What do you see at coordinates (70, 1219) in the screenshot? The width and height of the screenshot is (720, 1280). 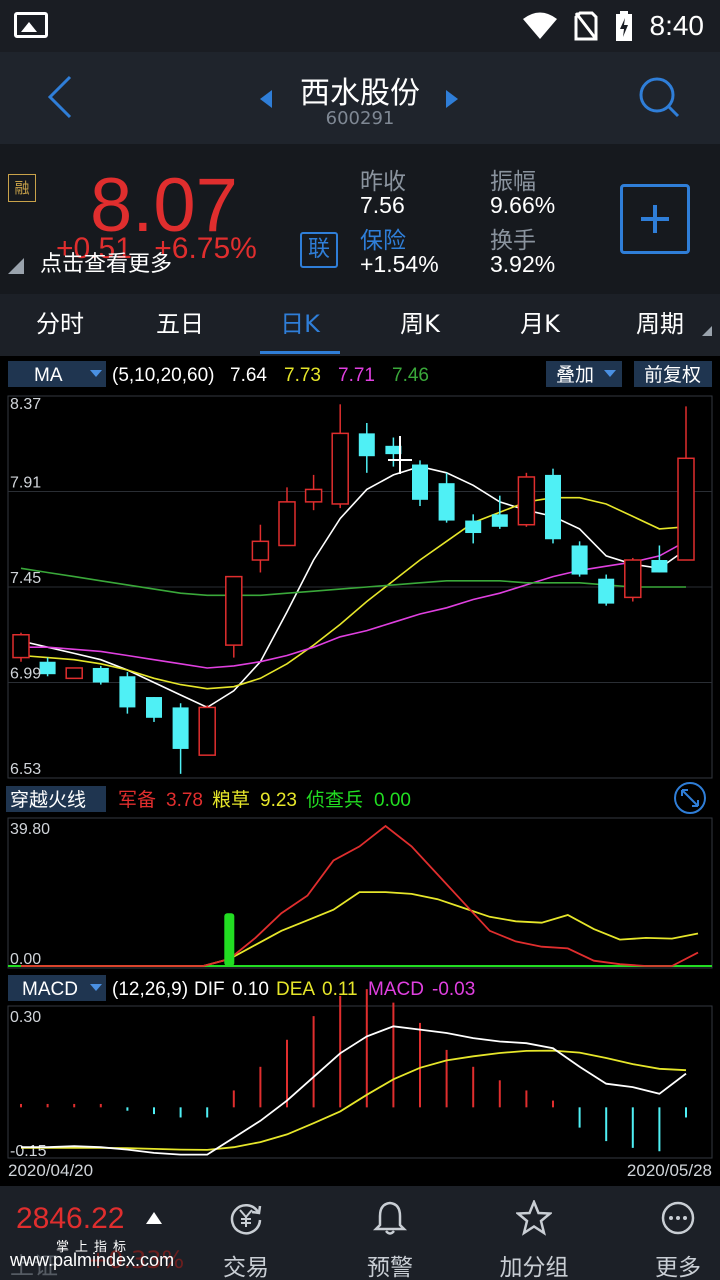 I see `index-value: 2846.22` at bounding box center [70, 1219].